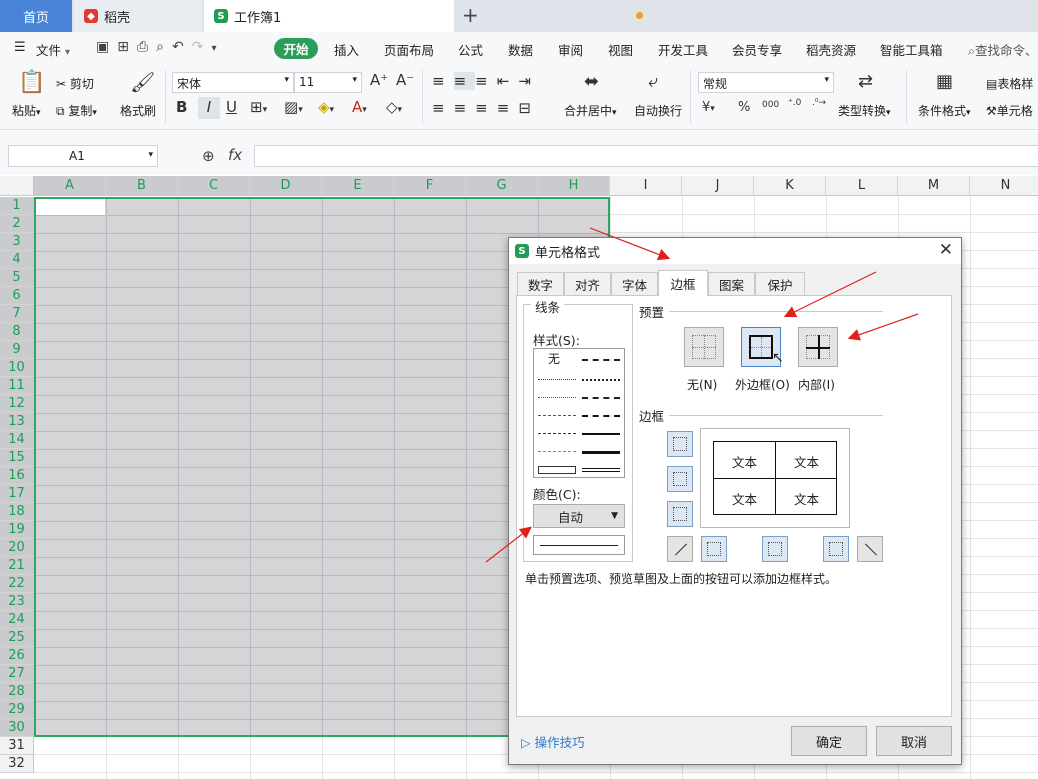 This screenshot has width=1038, height=779. I want to click on copy-button: ⧉ 复制▾, so click(76, 110).